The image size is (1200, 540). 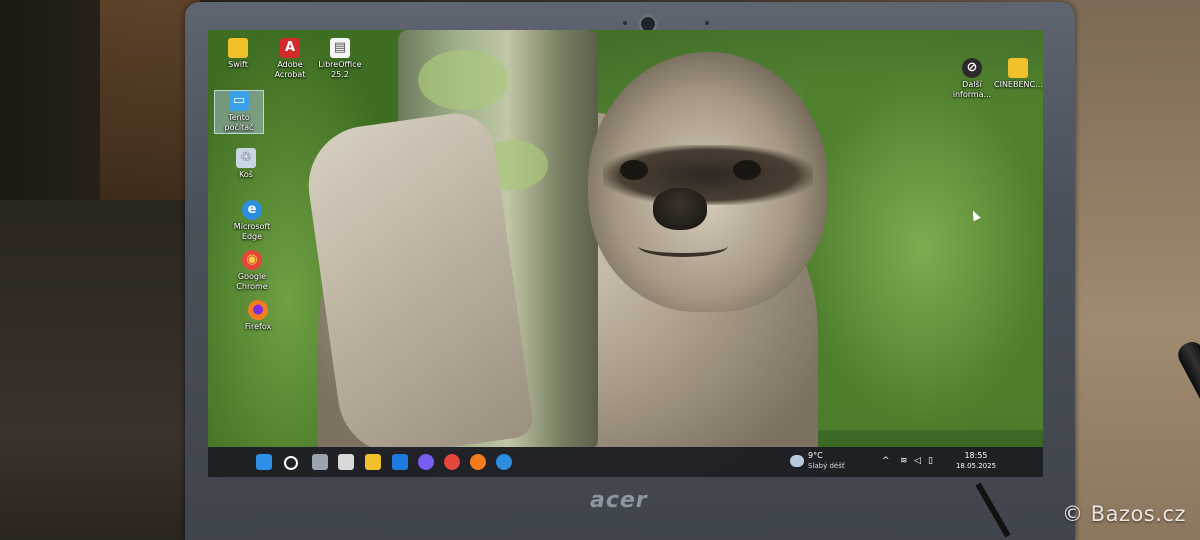 I want to click on edge-icon: e, so click(x=252, y=210).